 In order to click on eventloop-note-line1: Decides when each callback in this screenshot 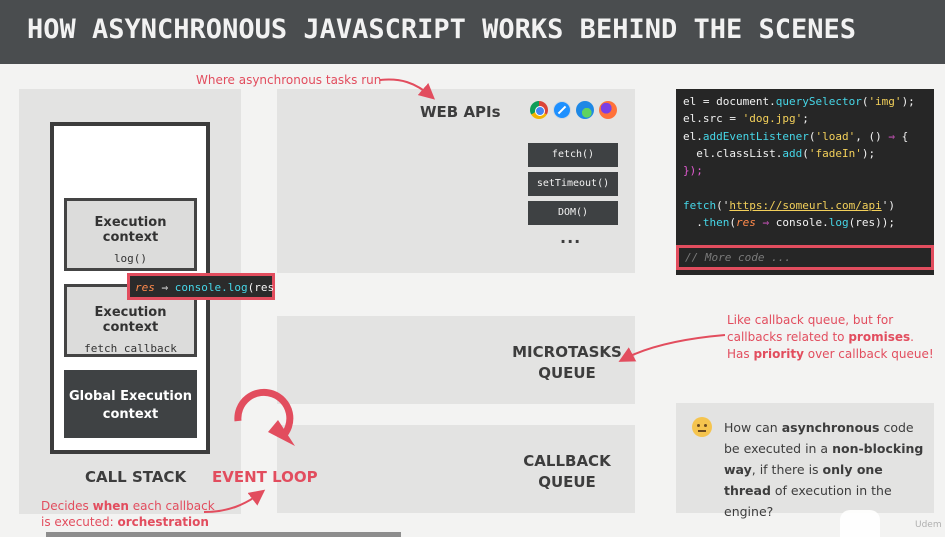, I will do `click(128, 506)`.